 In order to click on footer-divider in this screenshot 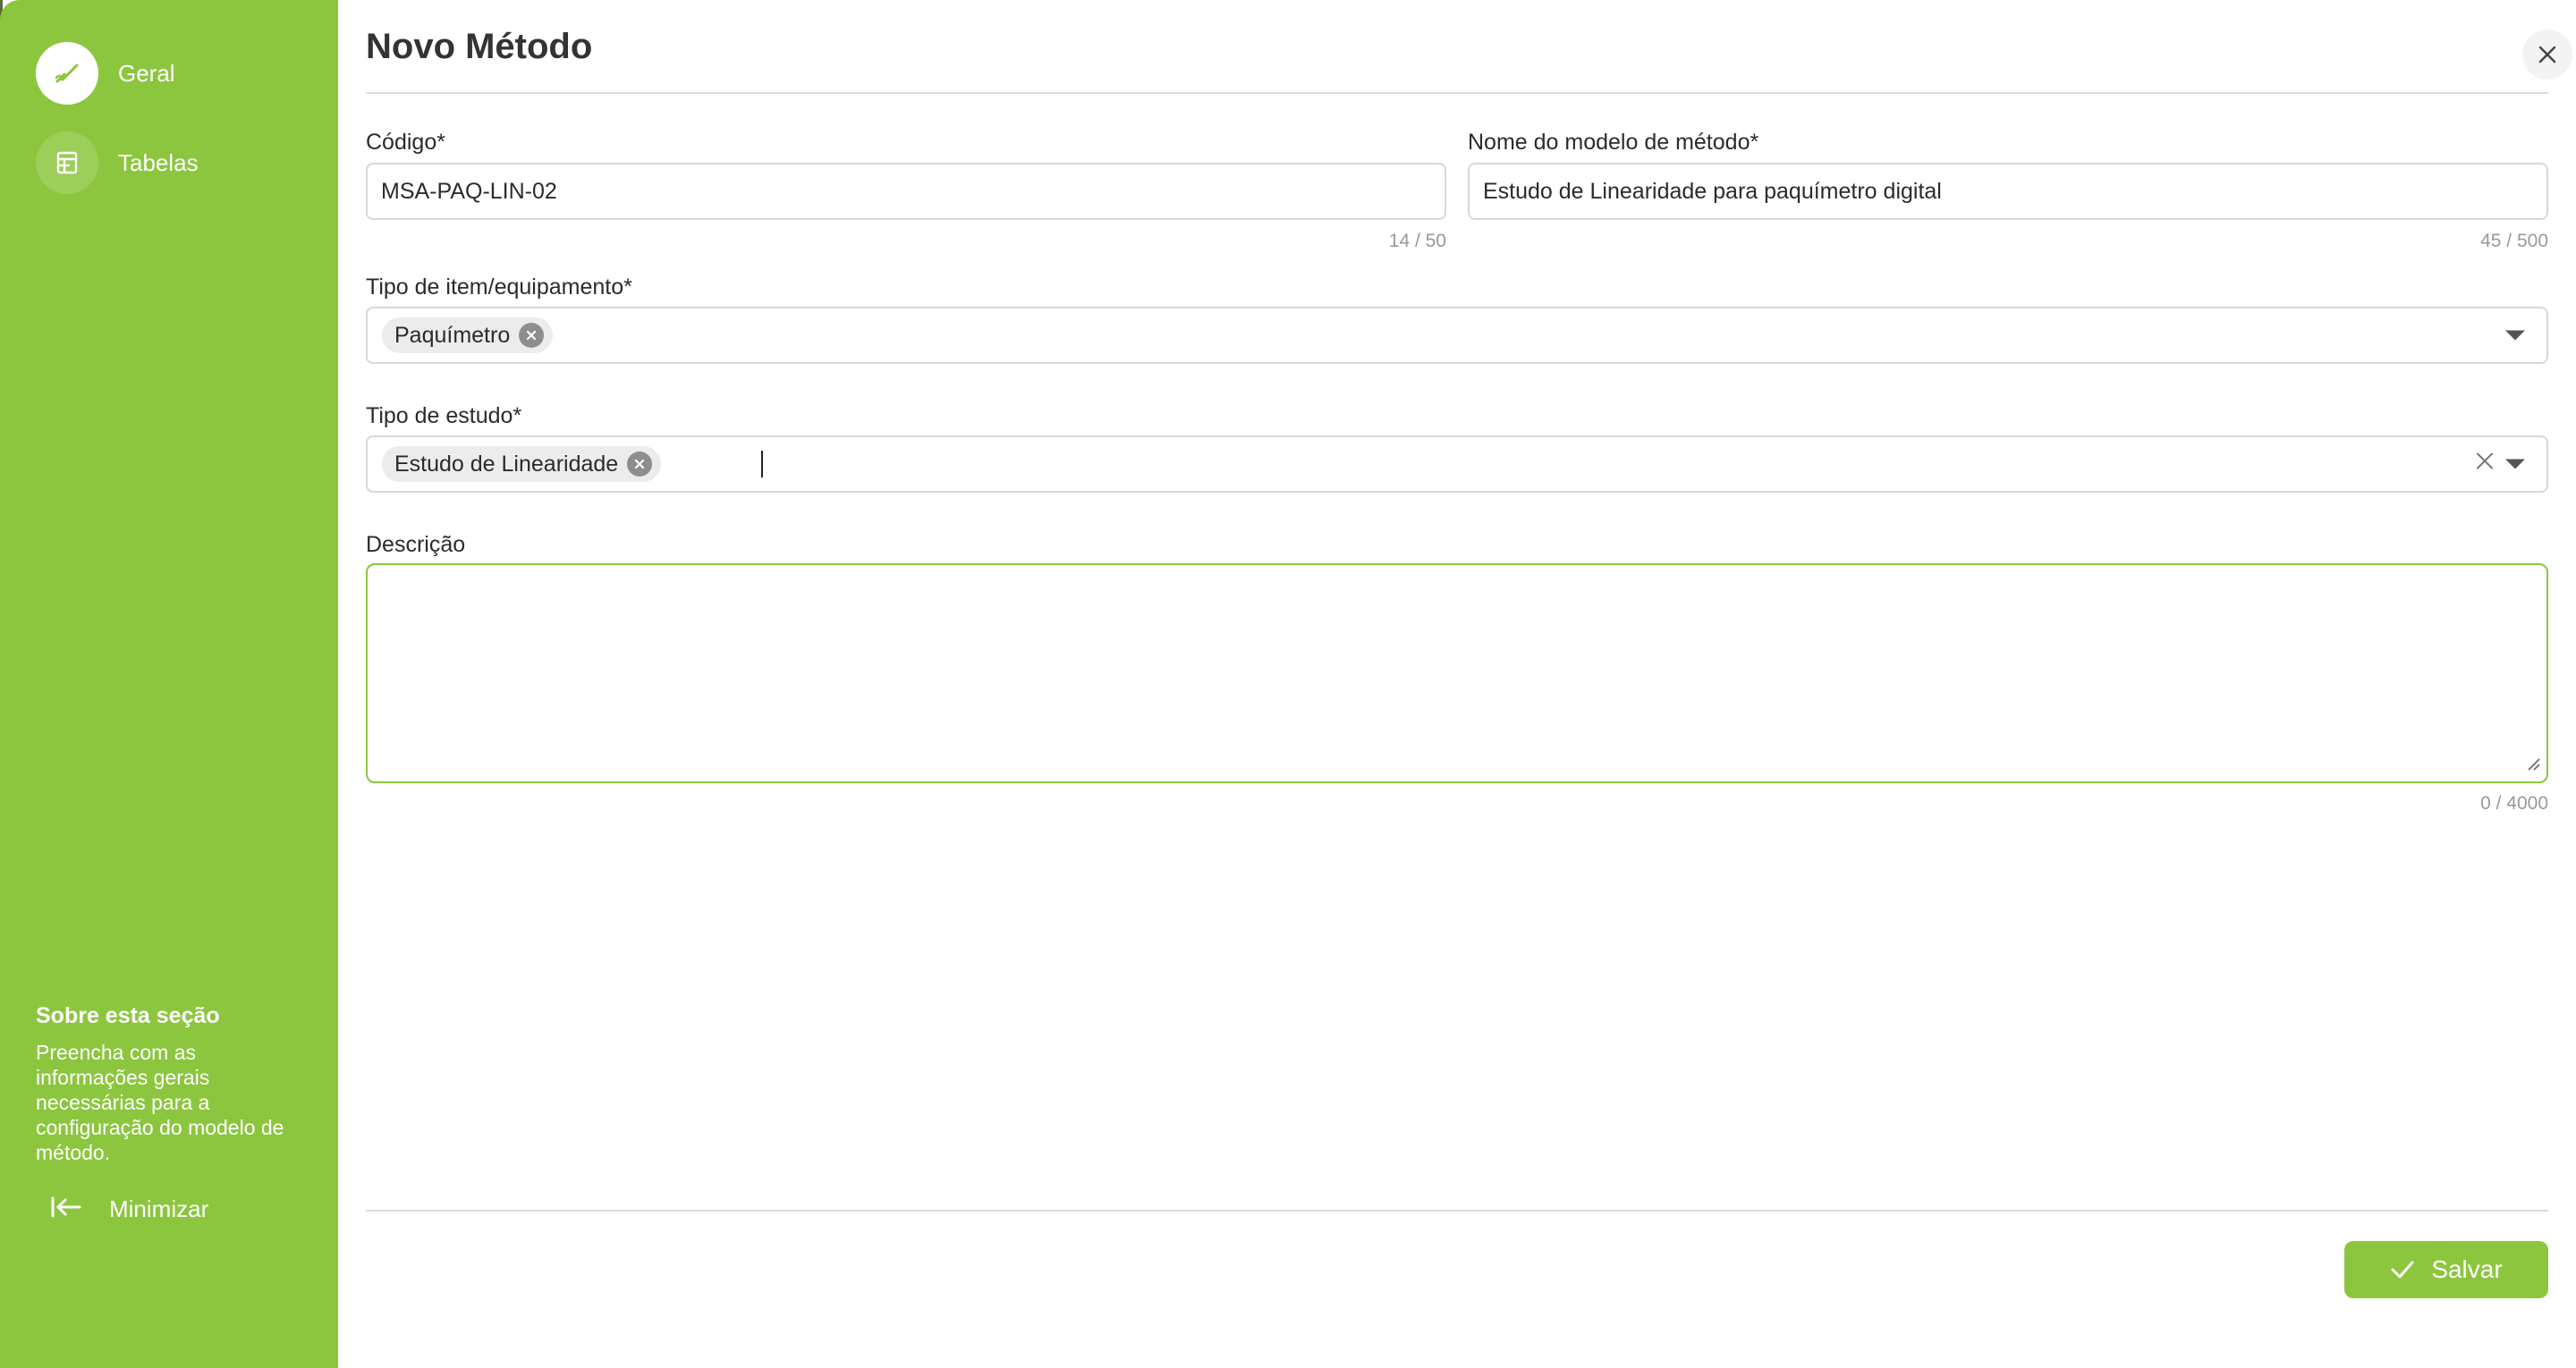, I will do `click(1457, 1211)`.